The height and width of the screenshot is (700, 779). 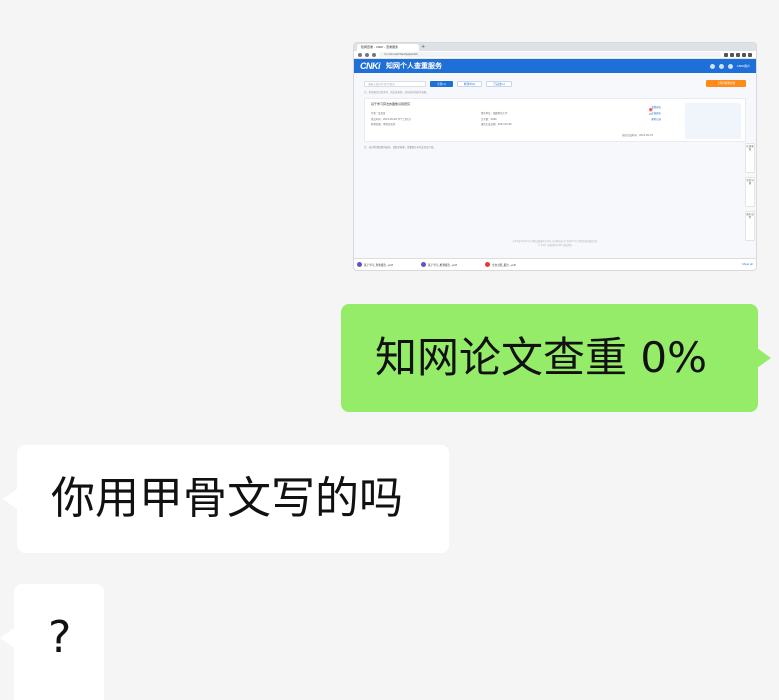 I want to click on footer-line: © 2021 中国知网(CNKI) 版权所有, so click(x=555, y=245).